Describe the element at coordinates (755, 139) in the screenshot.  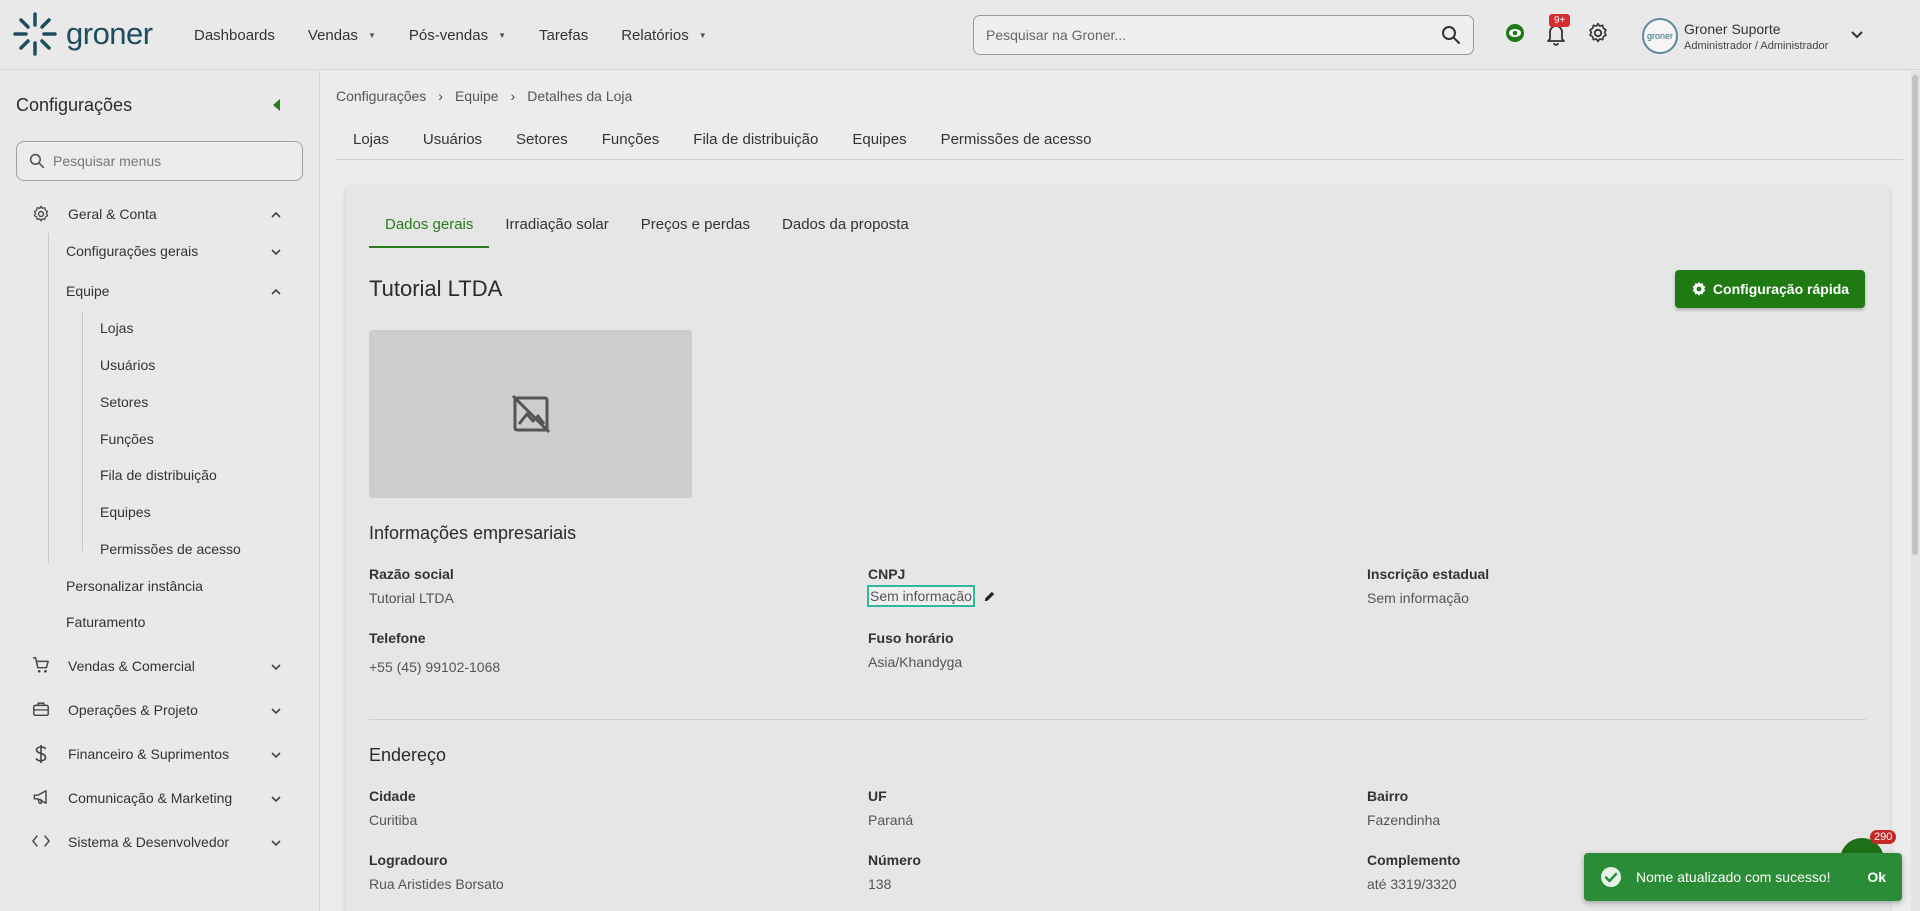
I see `tab-fila-distribuicao: Fila de distribuição` at that location.